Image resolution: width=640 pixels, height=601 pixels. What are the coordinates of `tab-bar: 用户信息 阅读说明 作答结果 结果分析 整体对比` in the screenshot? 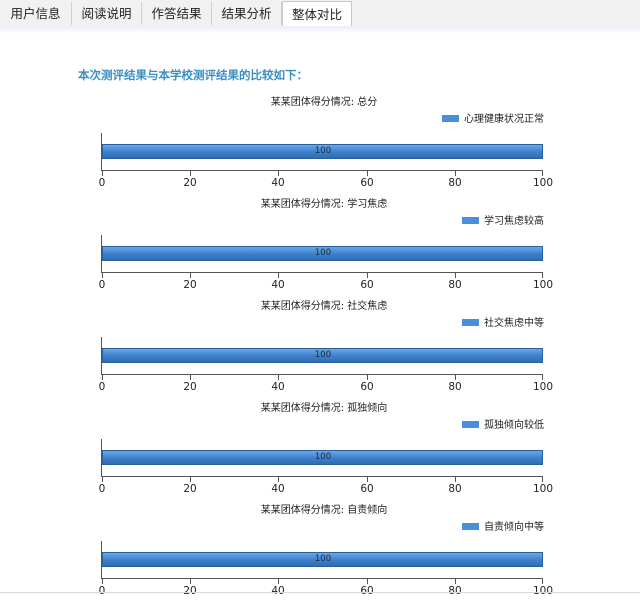 It's located at (320, 13).